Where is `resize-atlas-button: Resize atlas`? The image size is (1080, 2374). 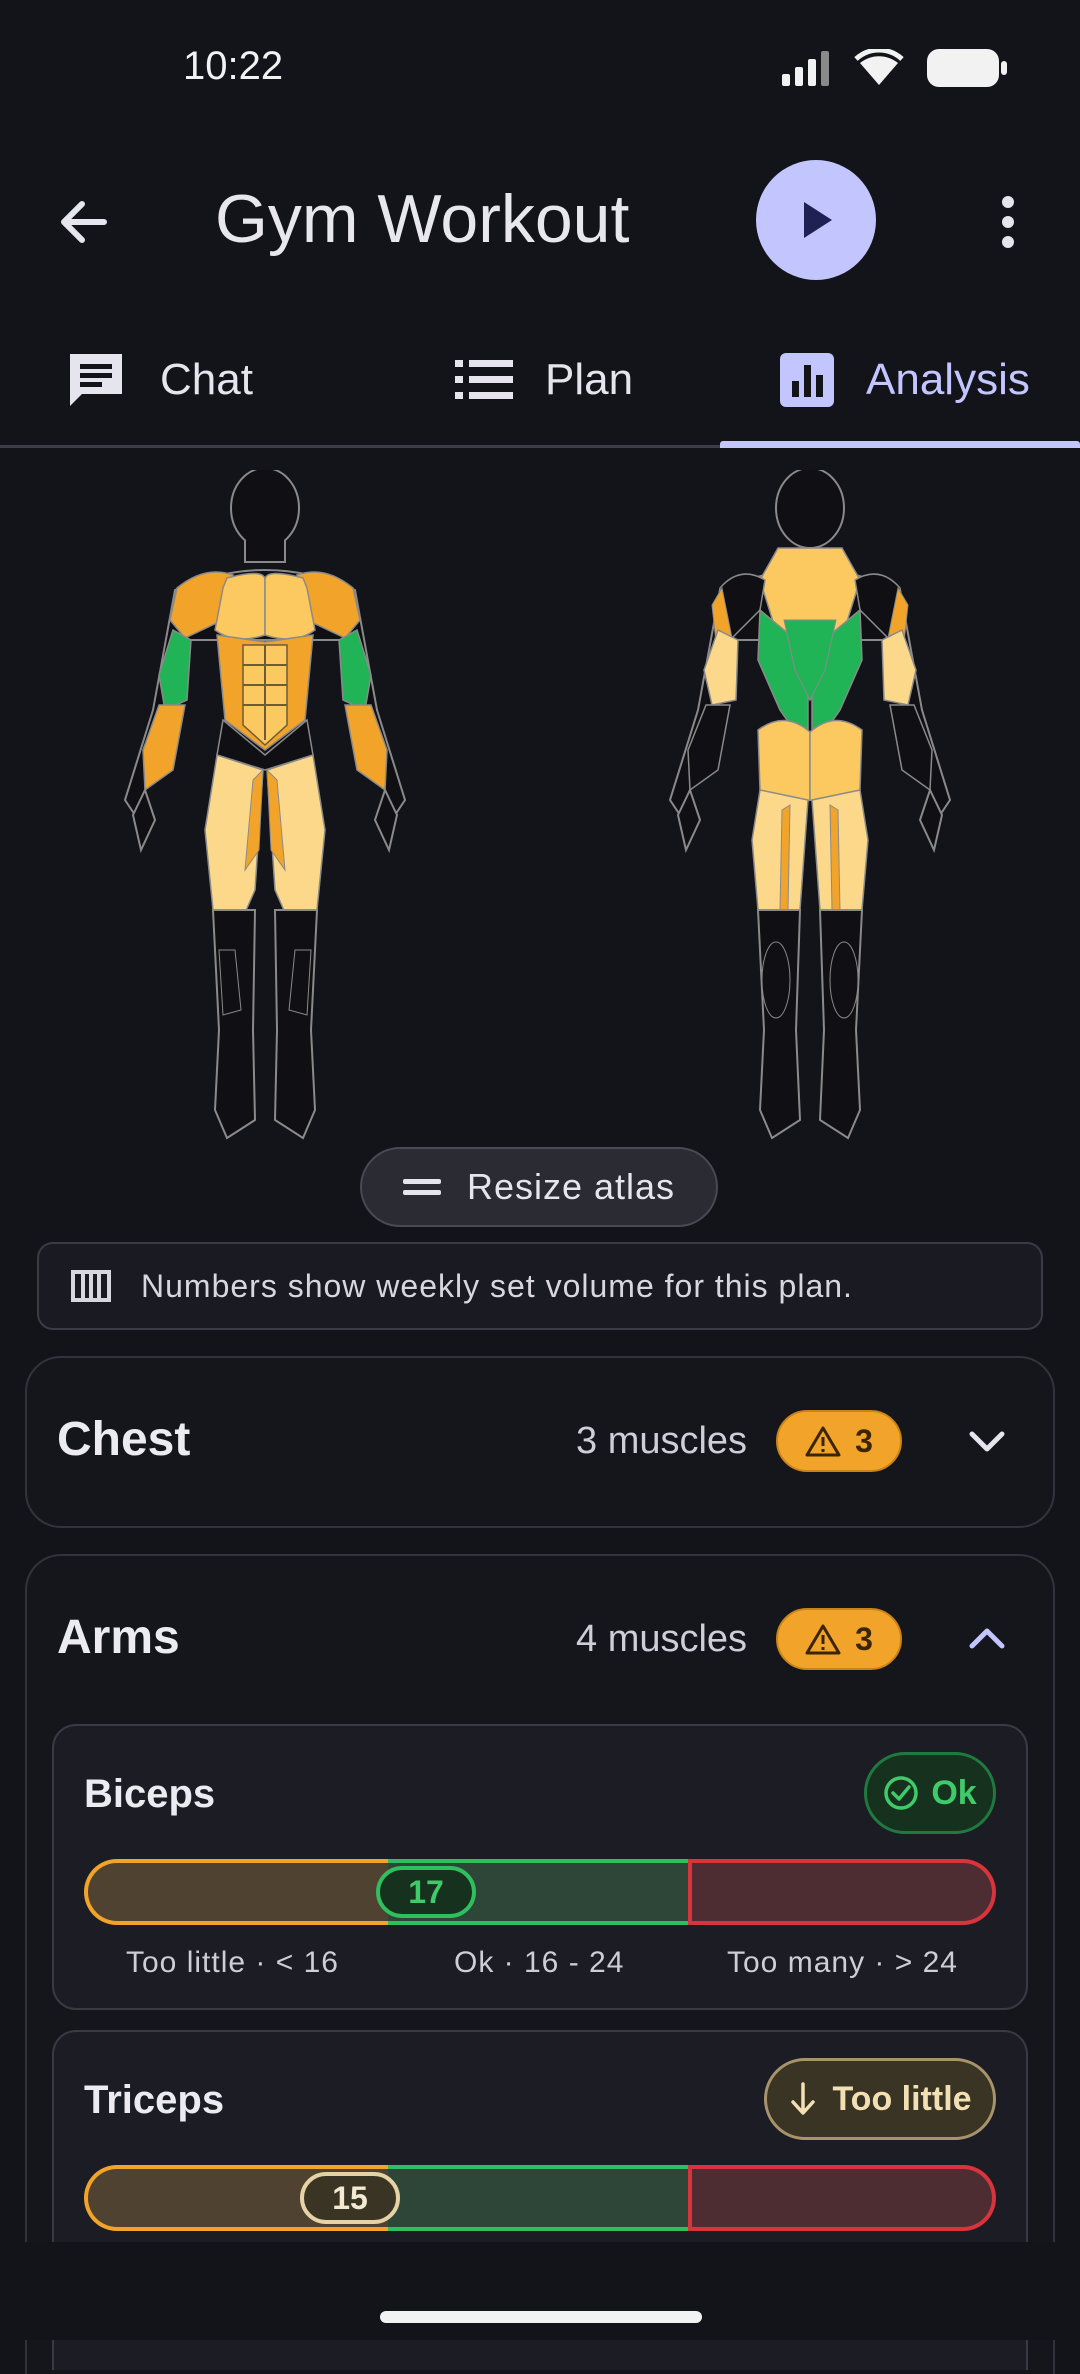
resize-atlas-button: Resize atlas is located at coordinates (539, 1187).